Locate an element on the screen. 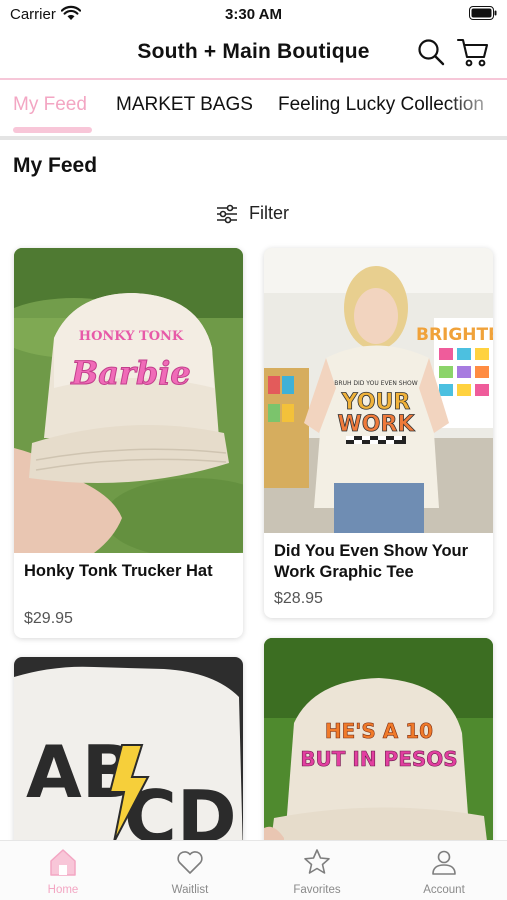  active-tab-indicator is located at coordinates (52, 130).